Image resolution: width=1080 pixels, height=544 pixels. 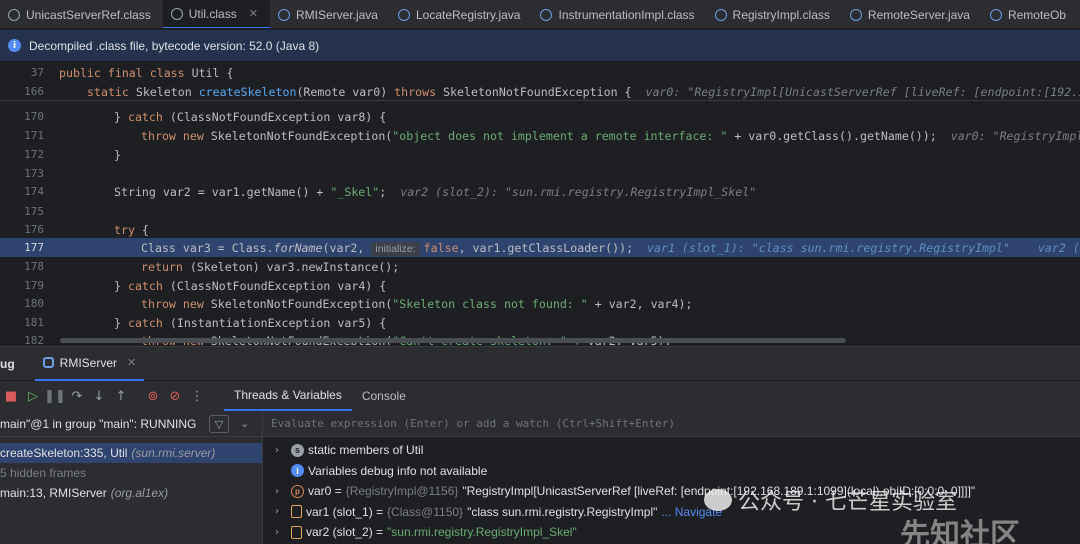 I want to click on line-number: 170, so click(x=34, y=116).